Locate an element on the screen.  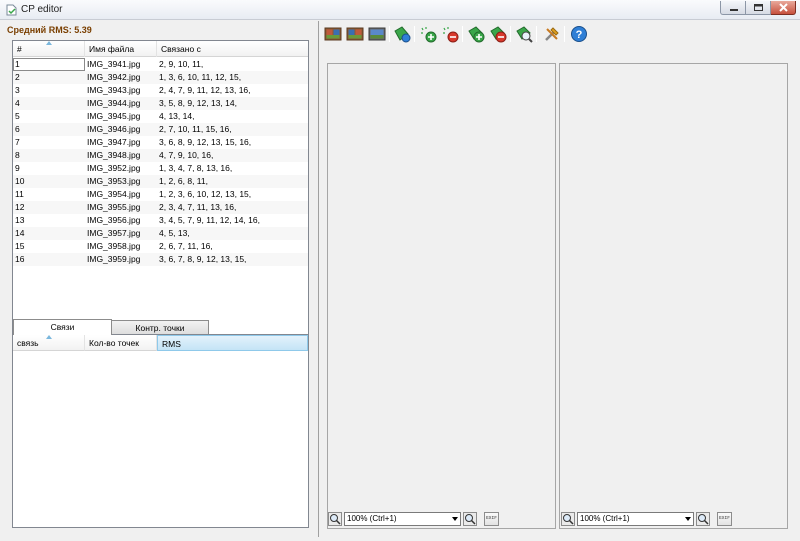
cell-filename: IMG_3958.jpg is located at coordinates (114, 246).